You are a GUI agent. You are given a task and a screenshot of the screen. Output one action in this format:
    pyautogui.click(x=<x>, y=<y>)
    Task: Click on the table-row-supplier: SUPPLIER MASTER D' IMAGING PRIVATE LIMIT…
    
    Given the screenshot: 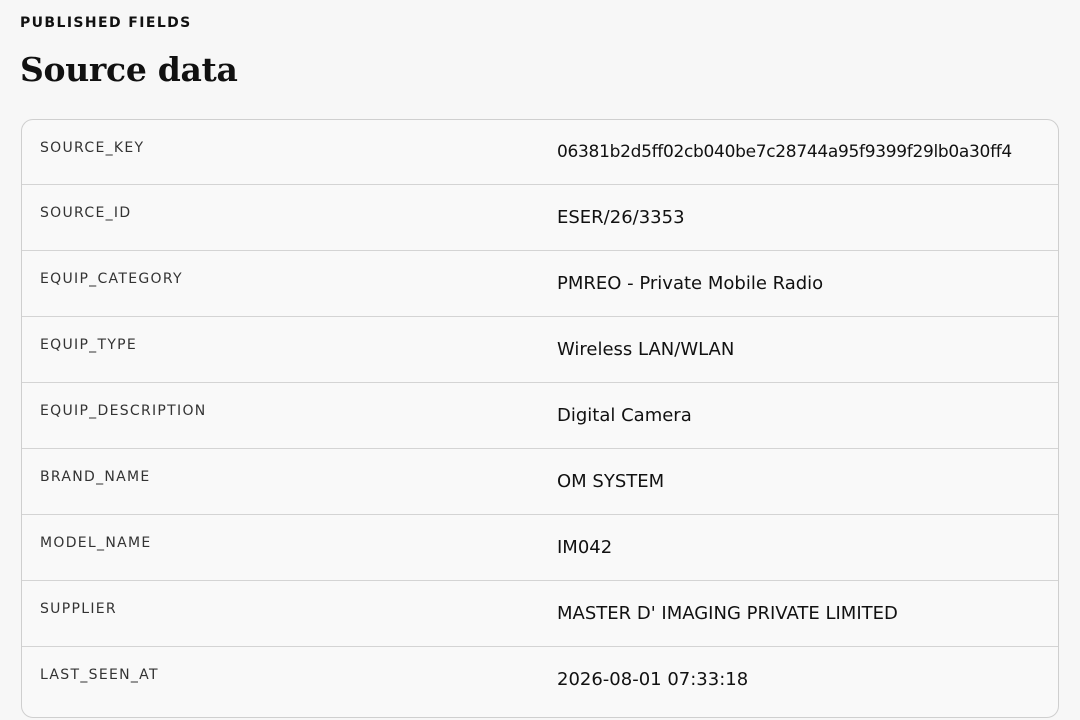 What is the action you would take?
    pyautogui.click(x=540, y=614)
    